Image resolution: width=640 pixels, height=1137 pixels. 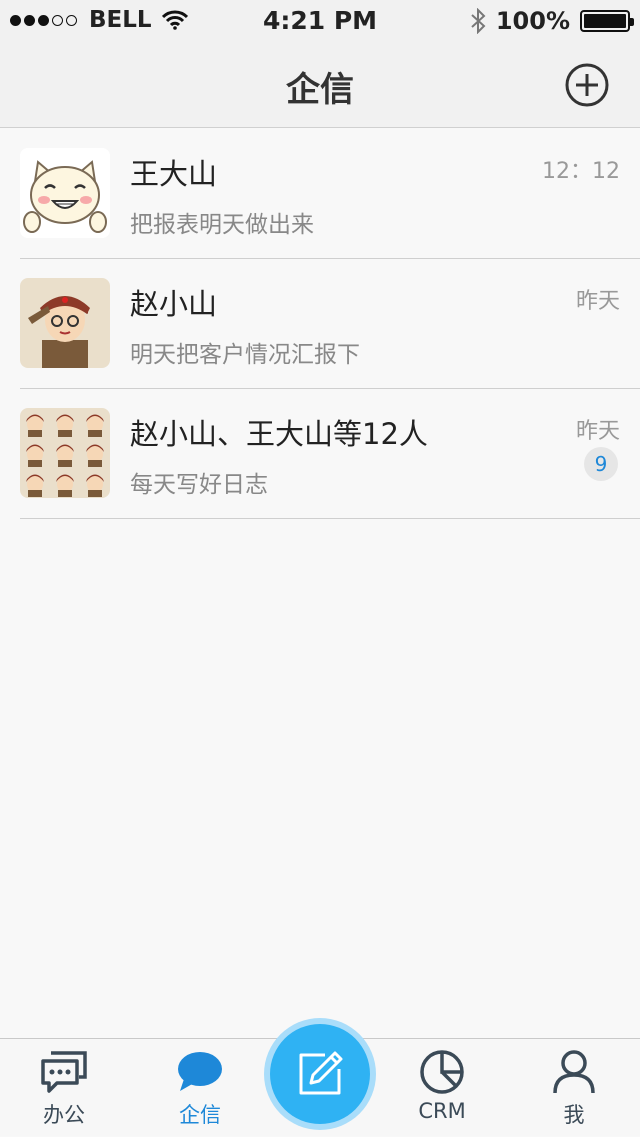 I want to click on group-grid-avatar, so click(x=65, y=453).